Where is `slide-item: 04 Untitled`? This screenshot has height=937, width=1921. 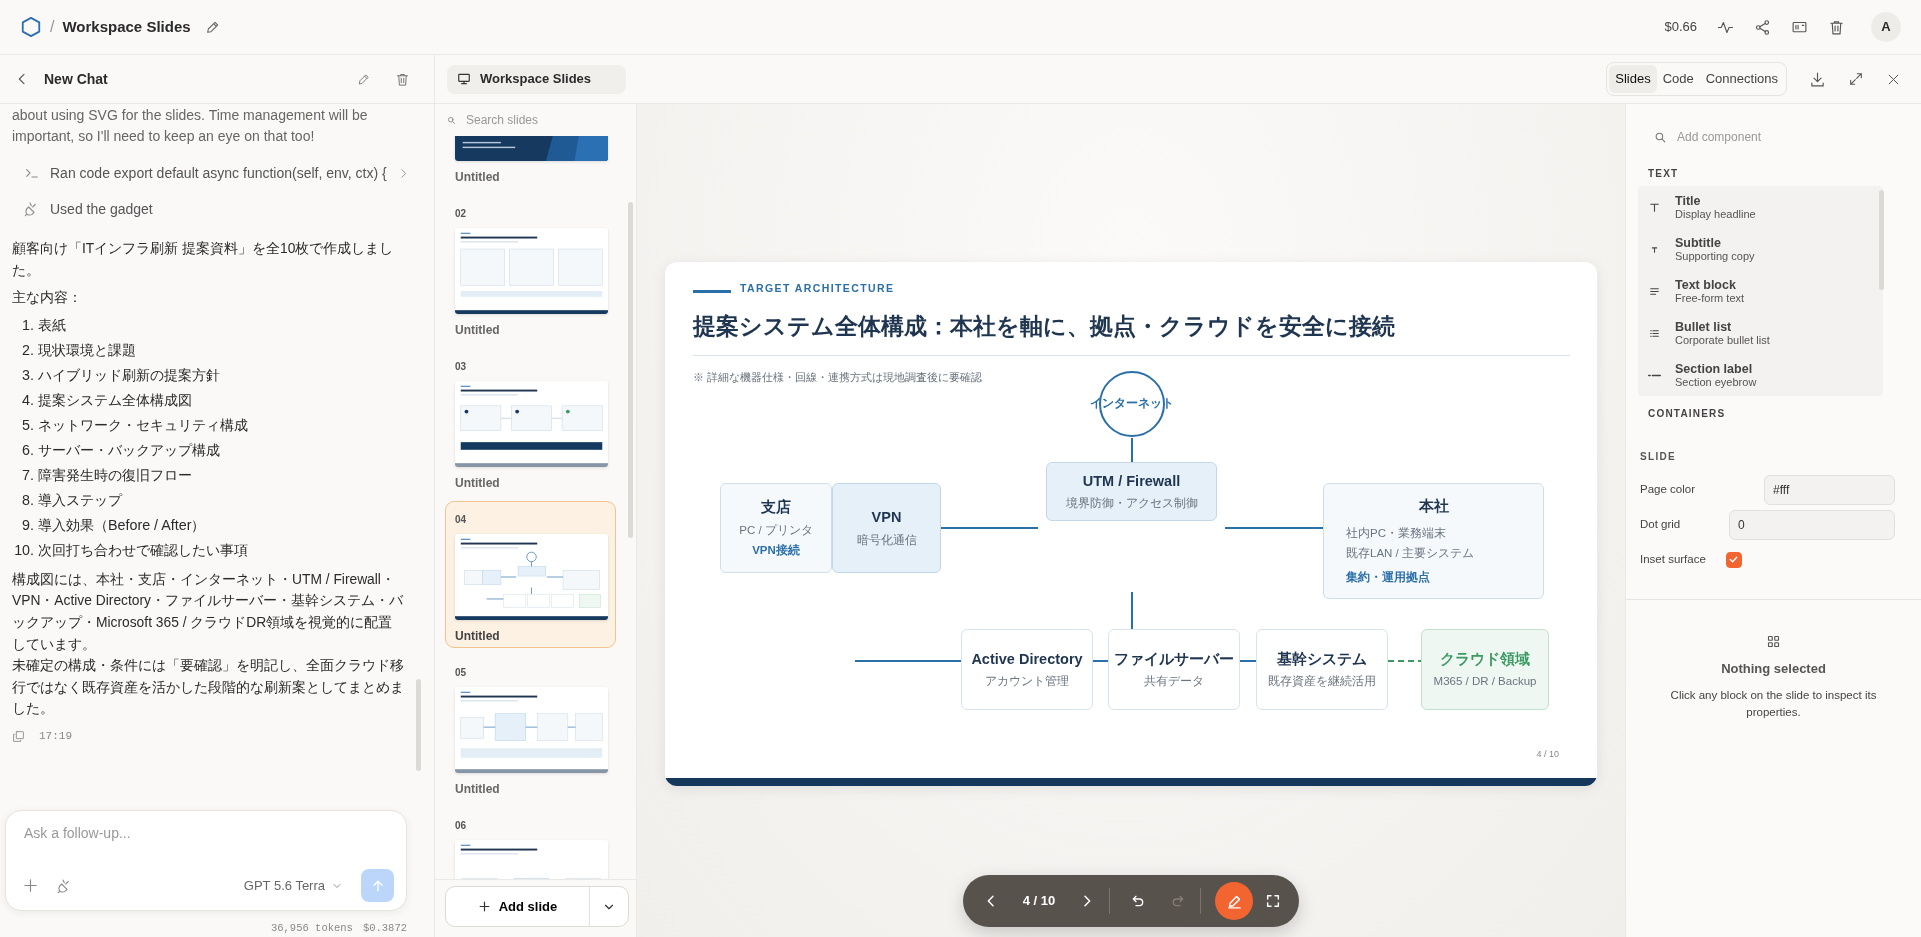 slide-item: 04 Untitled is located at coordinates (530, 574).